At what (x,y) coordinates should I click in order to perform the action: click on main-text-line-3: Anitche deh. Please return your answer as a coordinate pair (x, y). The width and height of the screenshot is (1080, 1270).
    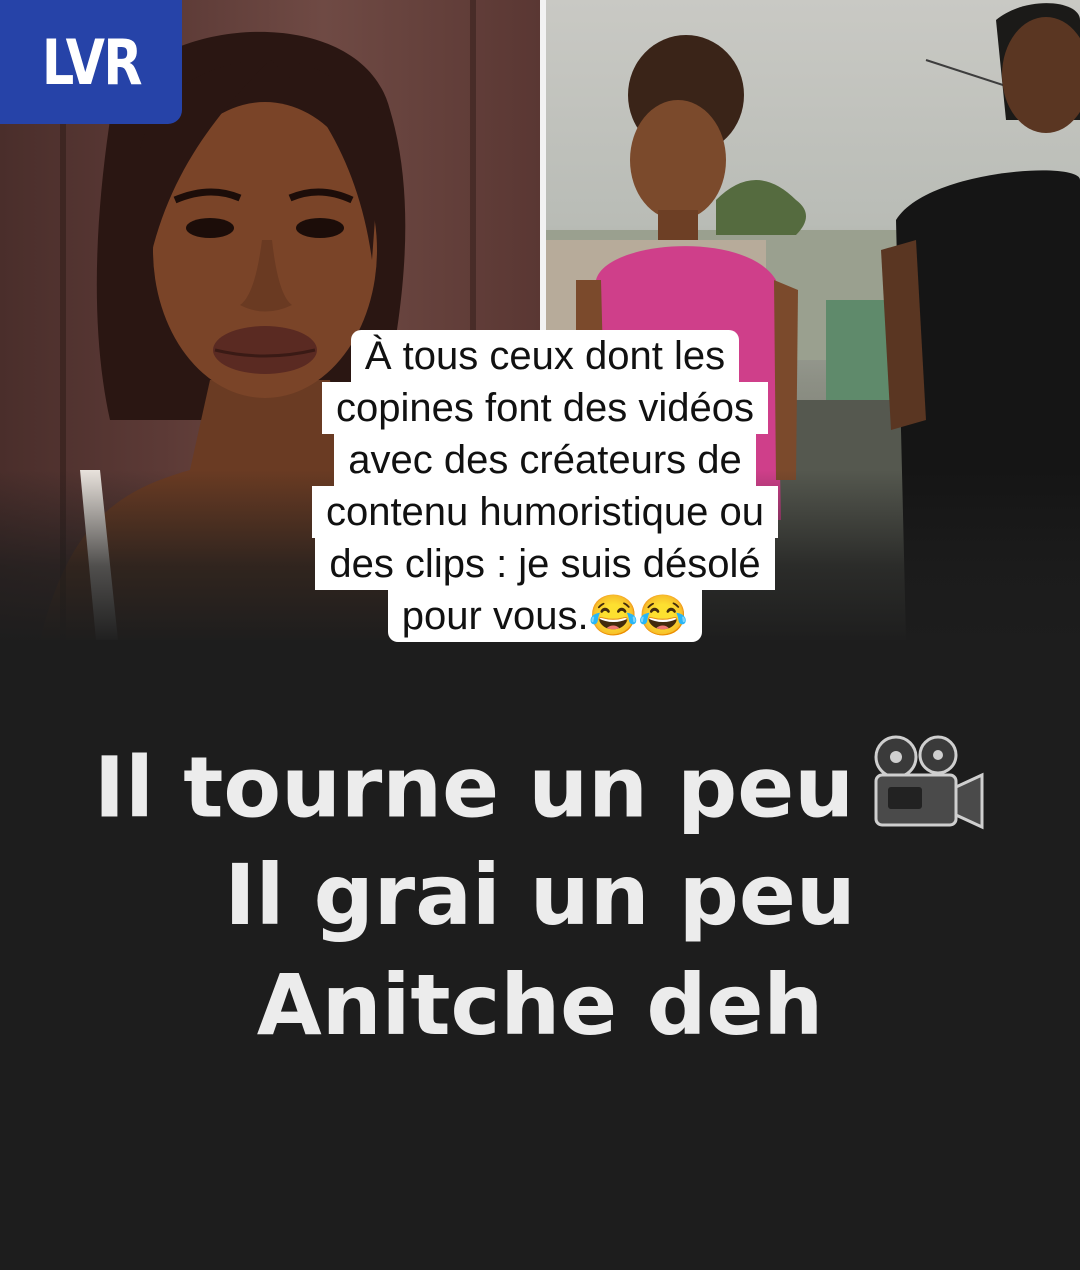
    Looking at the image, I should click on (540, 1005).